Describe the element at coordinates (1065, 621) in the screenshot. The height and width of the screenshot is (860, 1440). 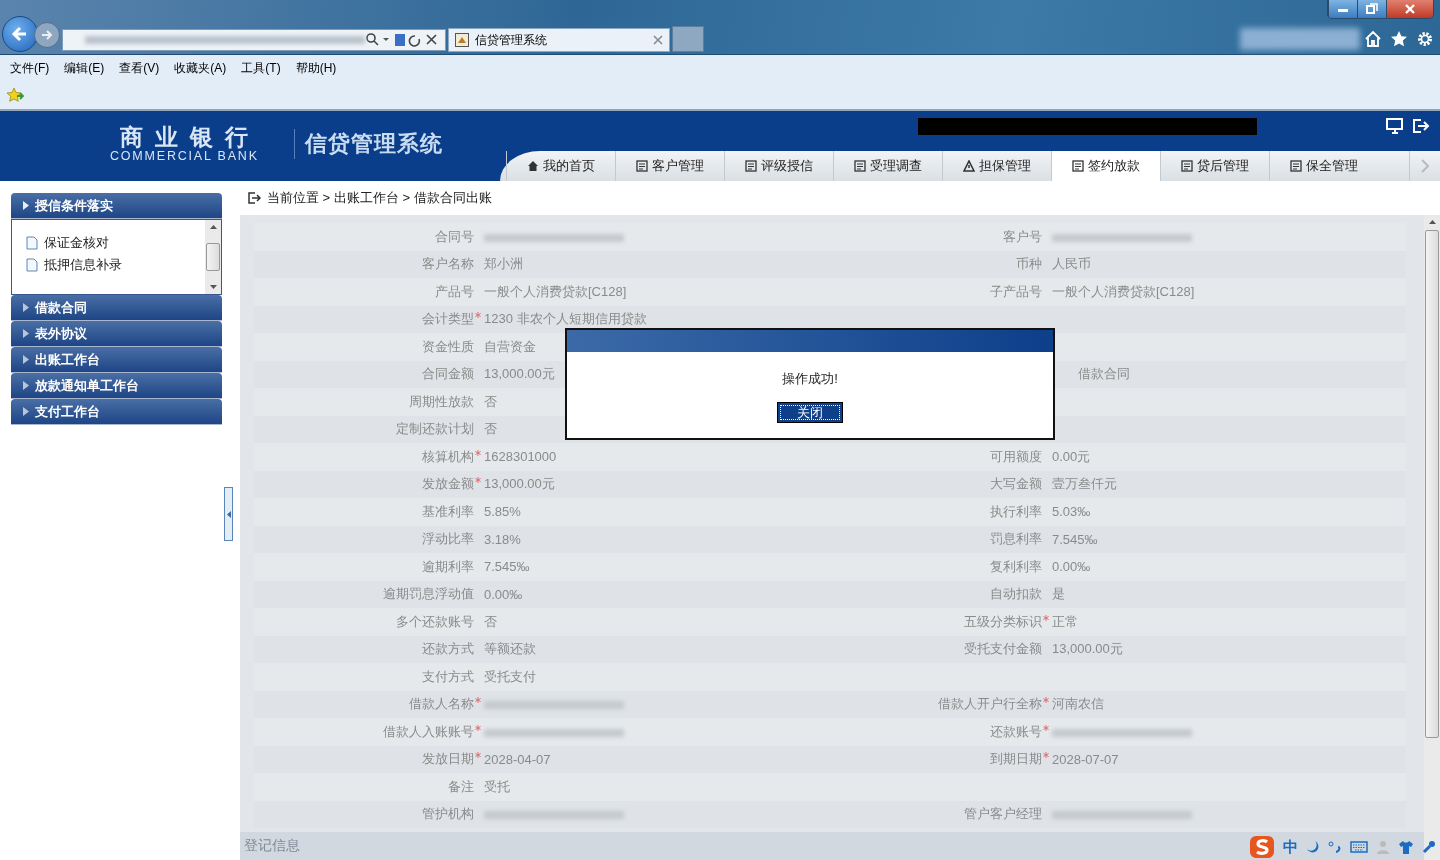
I see `field-value: 正常` at that location.